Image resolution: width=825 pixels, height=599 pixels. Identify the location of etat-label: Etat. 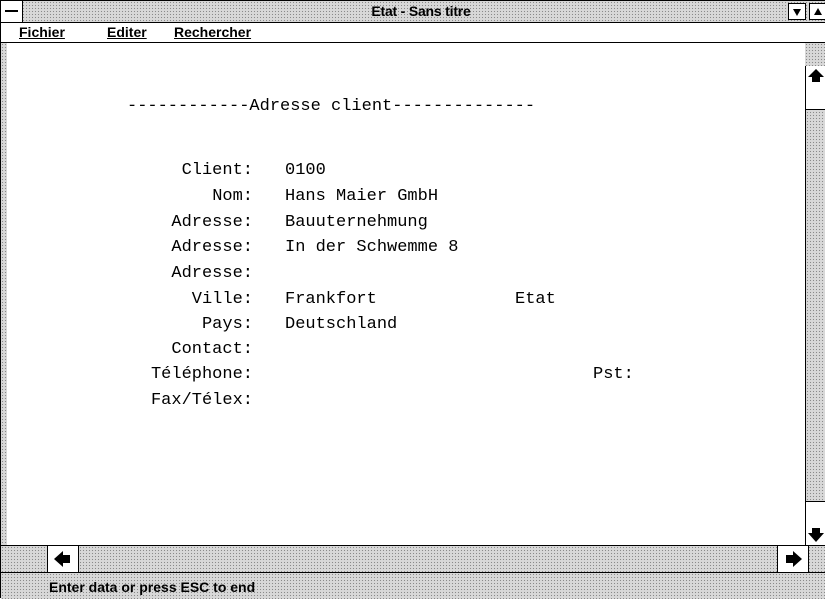
(535, 299).